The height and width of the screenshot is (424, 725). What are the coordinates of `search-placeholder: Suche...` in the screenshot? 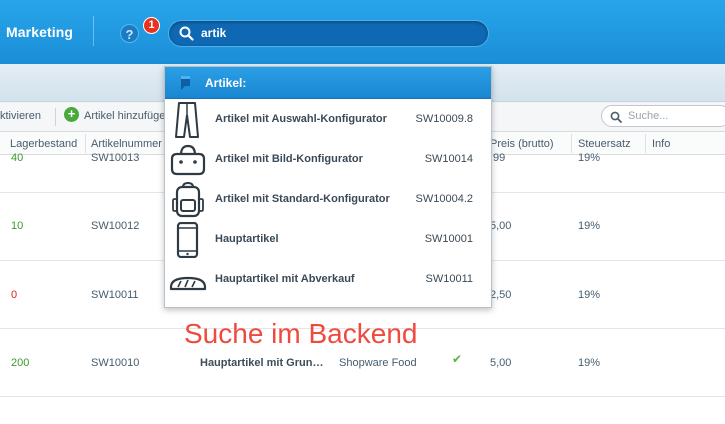 It's located at (648, 116).